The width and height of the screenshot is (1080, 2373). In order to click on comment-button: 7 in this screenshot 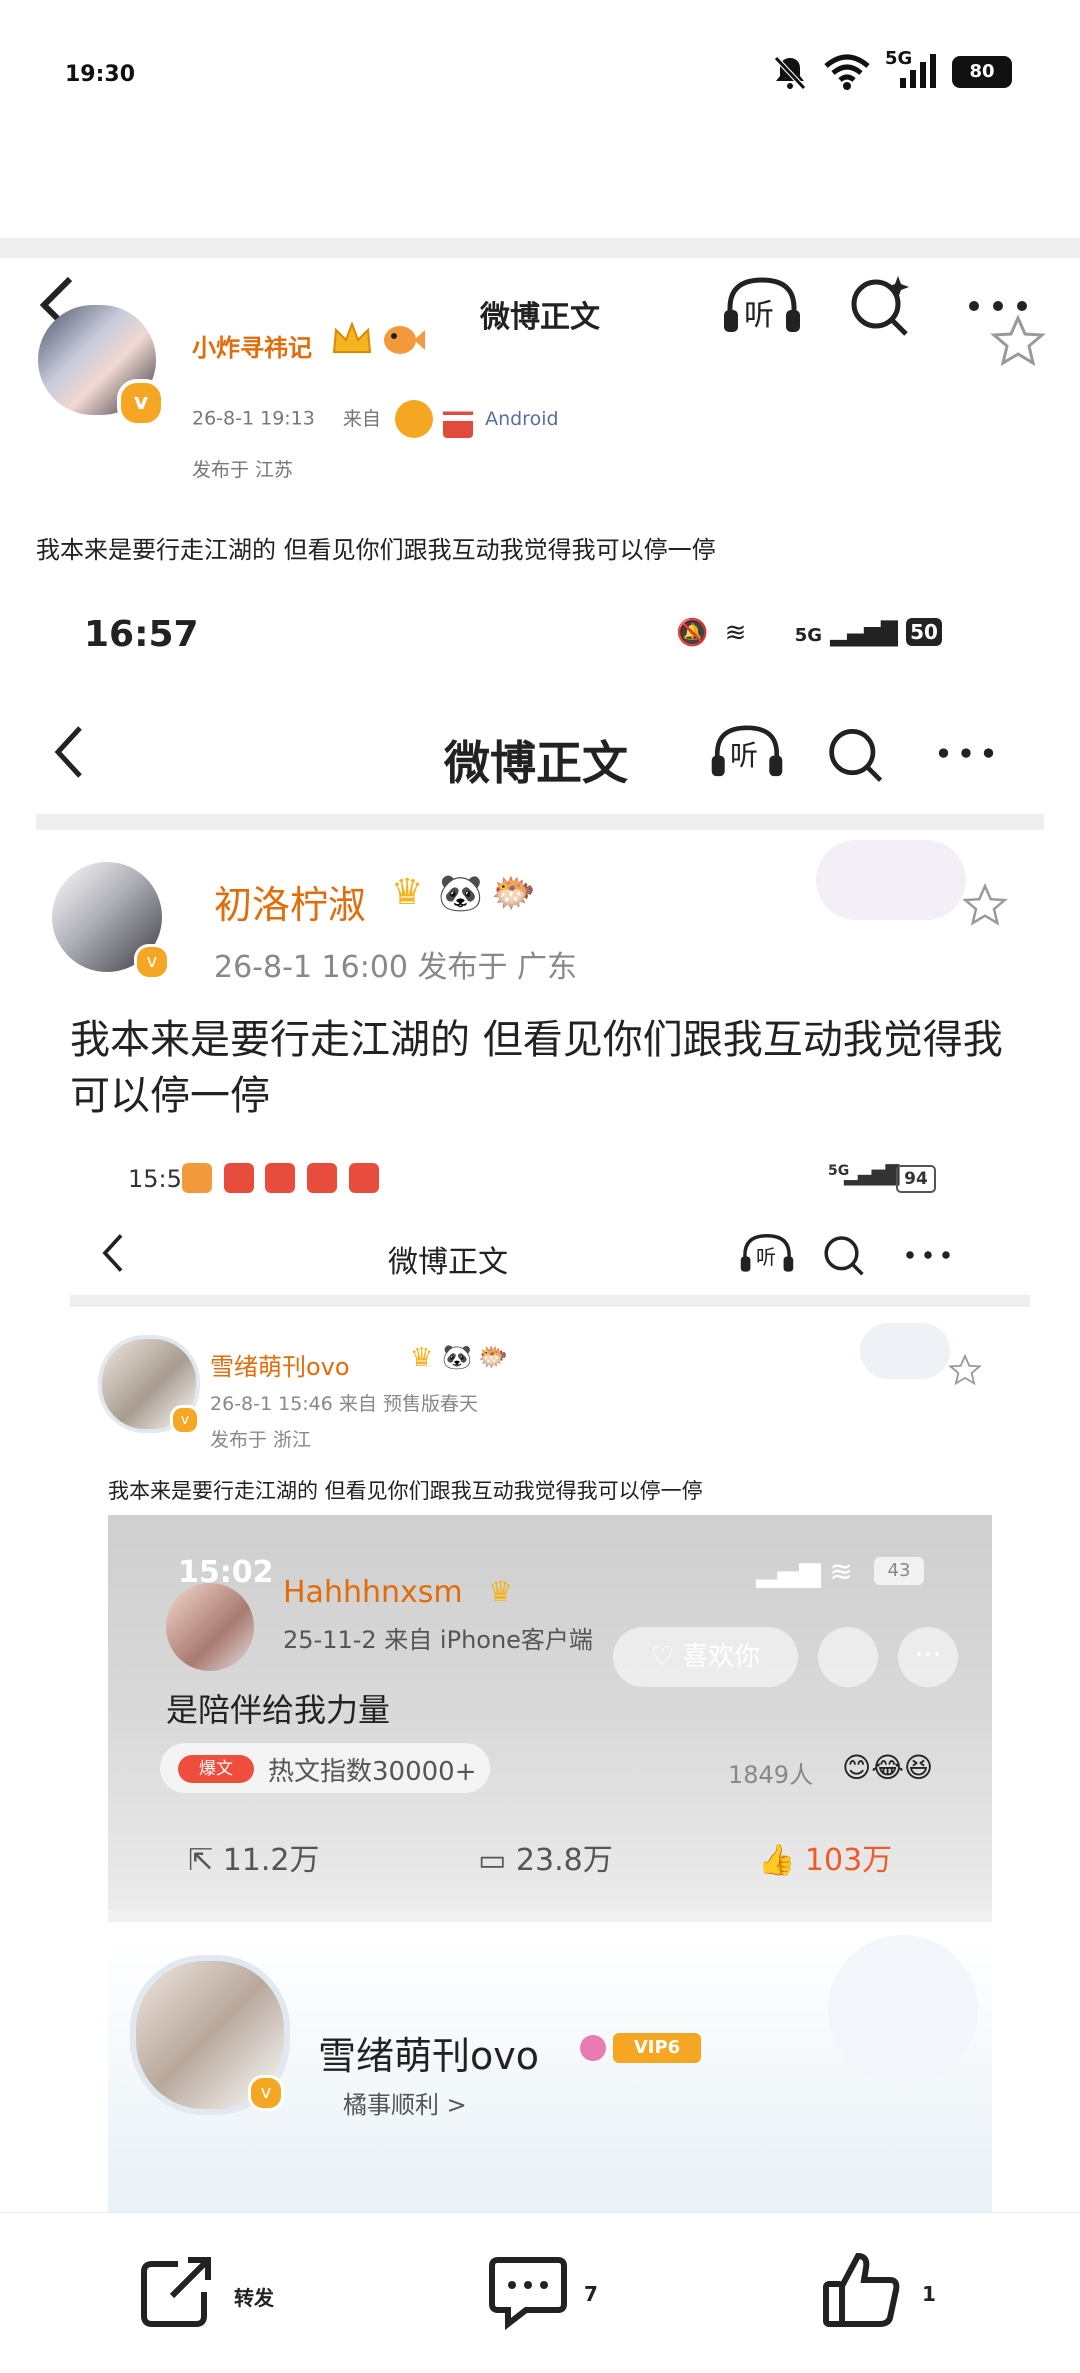, I will do `click(558, 2294)`.